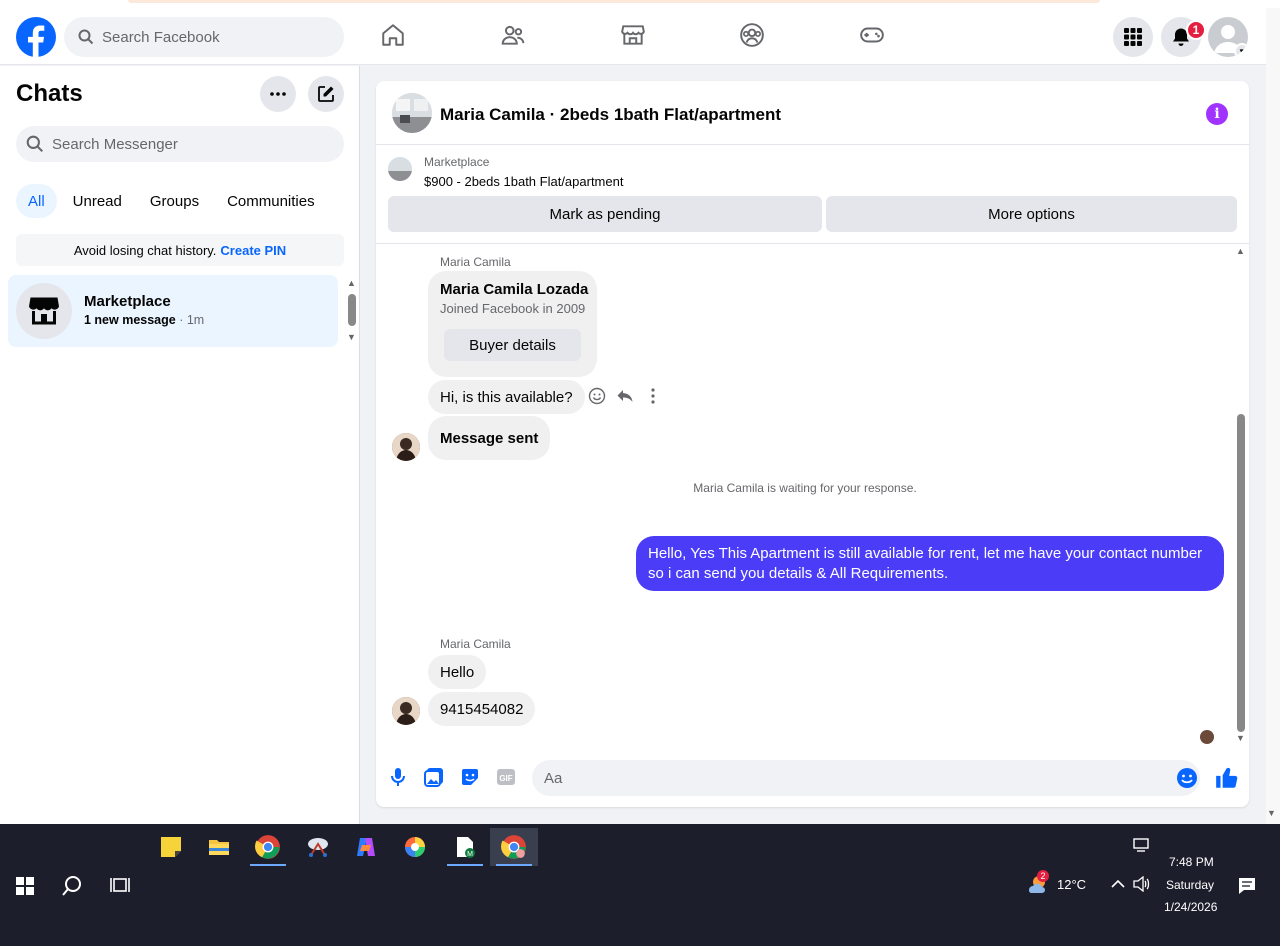 This screenshot has width=1280, height=946. I want to click on chat-preview: 1 new message · 1m, so click(144, 320).